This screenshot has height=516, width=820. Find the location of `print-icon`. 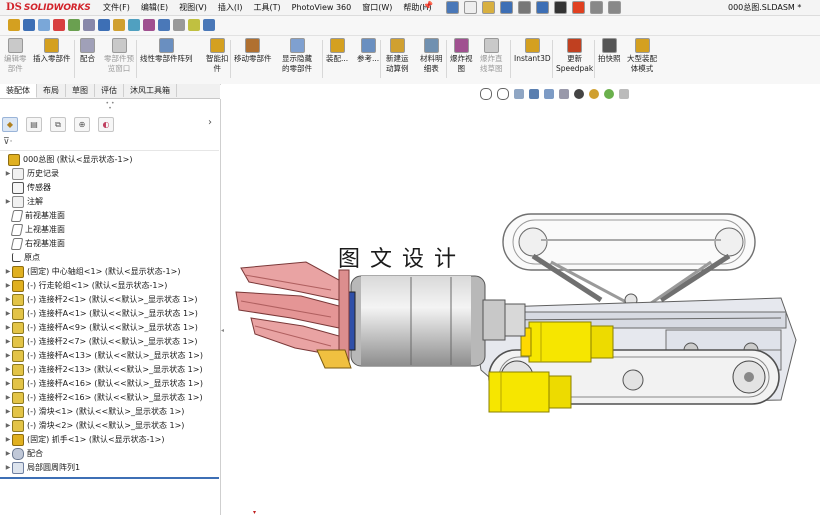

print-icon is located at coordinates (524, 7).